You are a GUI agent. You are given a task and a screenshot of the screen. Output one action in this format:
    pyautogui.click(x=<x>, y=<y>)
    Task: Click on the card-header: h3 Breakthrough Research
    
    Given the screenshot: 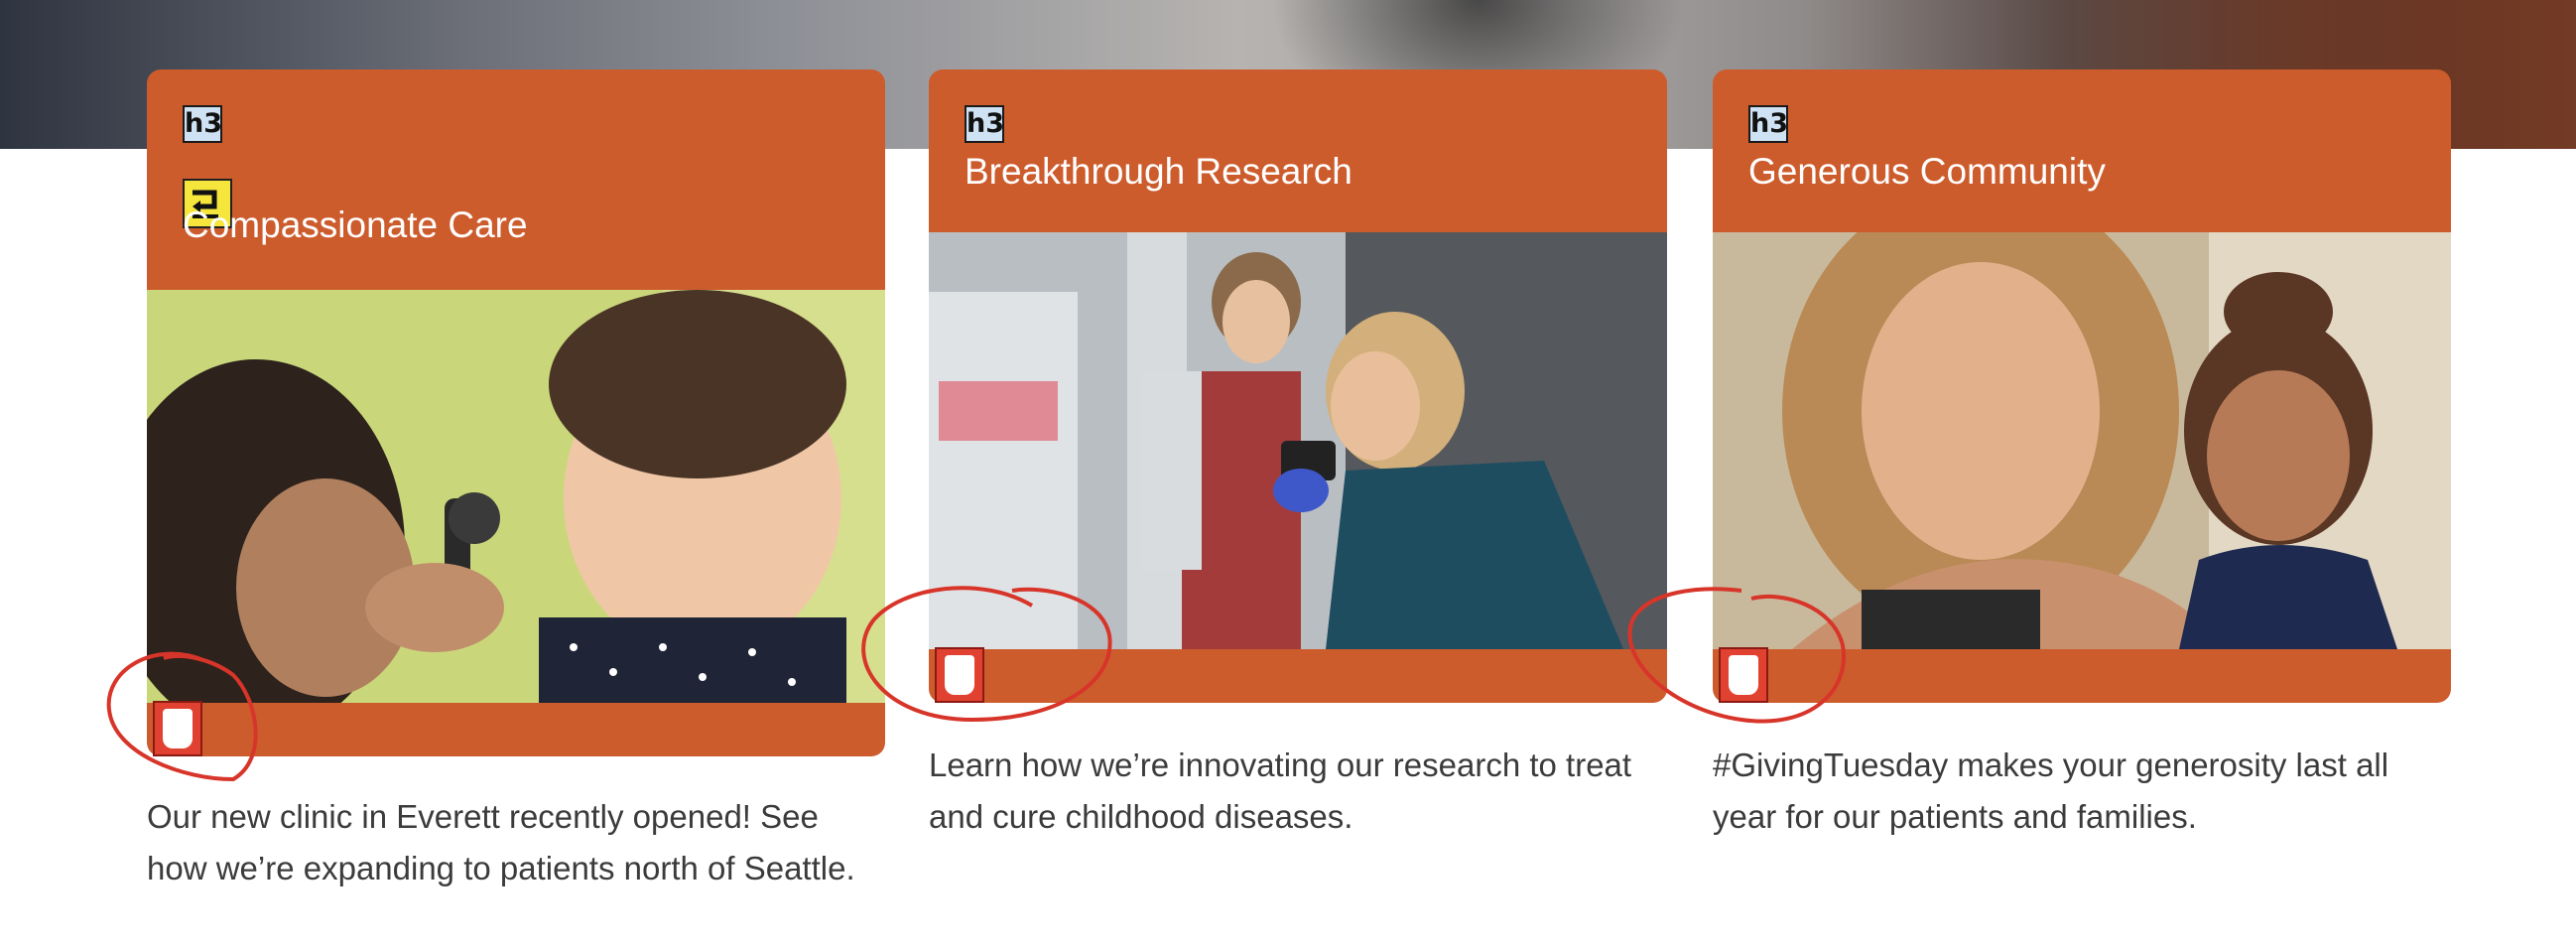 What is the action you would take?
    pyautogui.click(x=1298, y=150)
    